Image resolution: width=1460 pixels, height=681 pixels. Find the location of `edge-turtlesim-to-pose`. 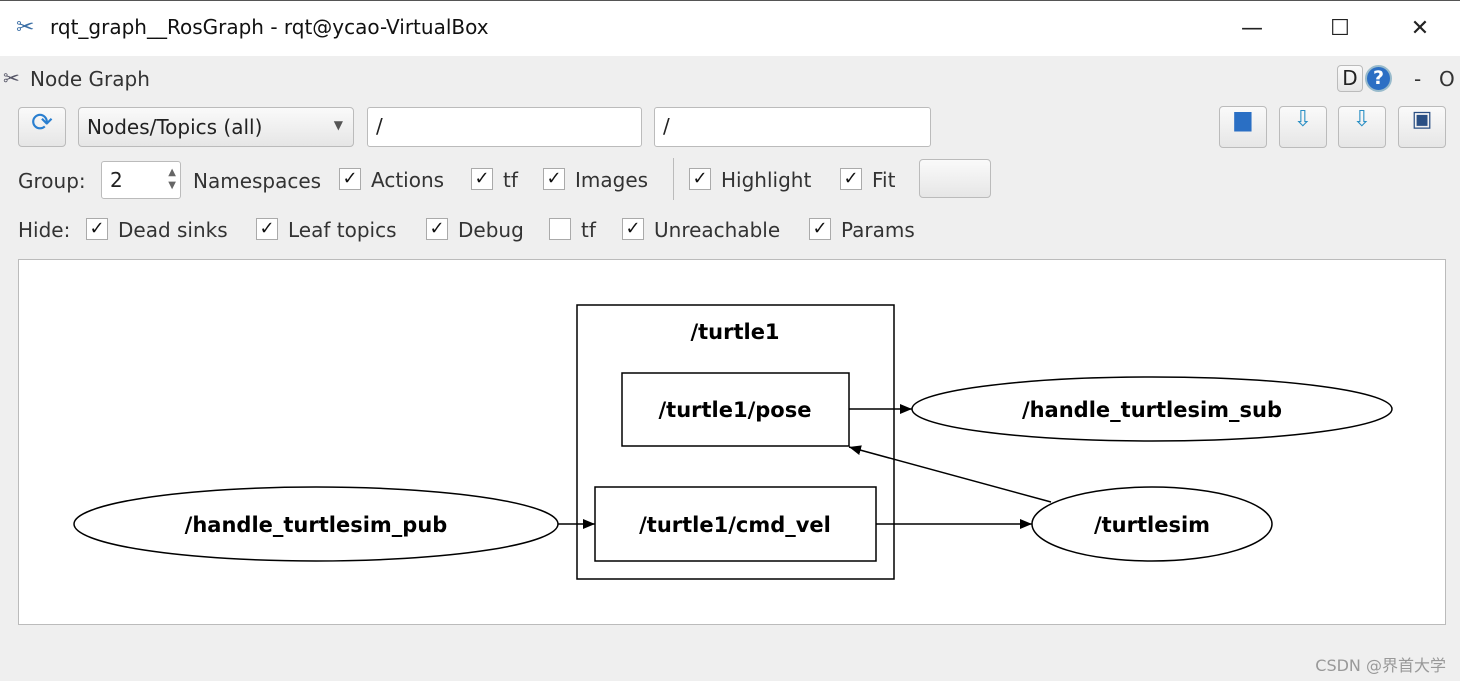

edge-turtlesim-to-pose is located at coordinates (950, 474).